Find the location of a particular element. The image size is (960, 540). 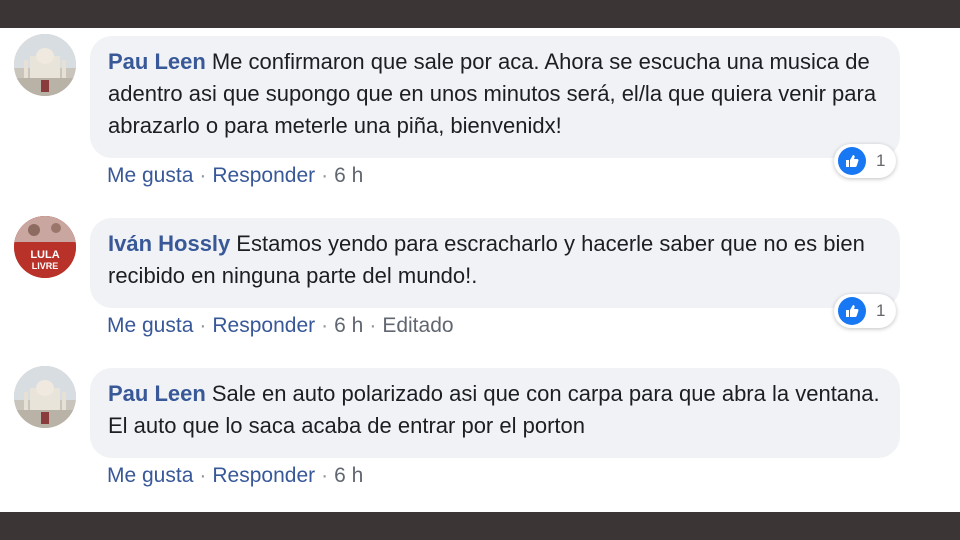

comment-author: Iván Hossly is located at coordinates (169, 243).